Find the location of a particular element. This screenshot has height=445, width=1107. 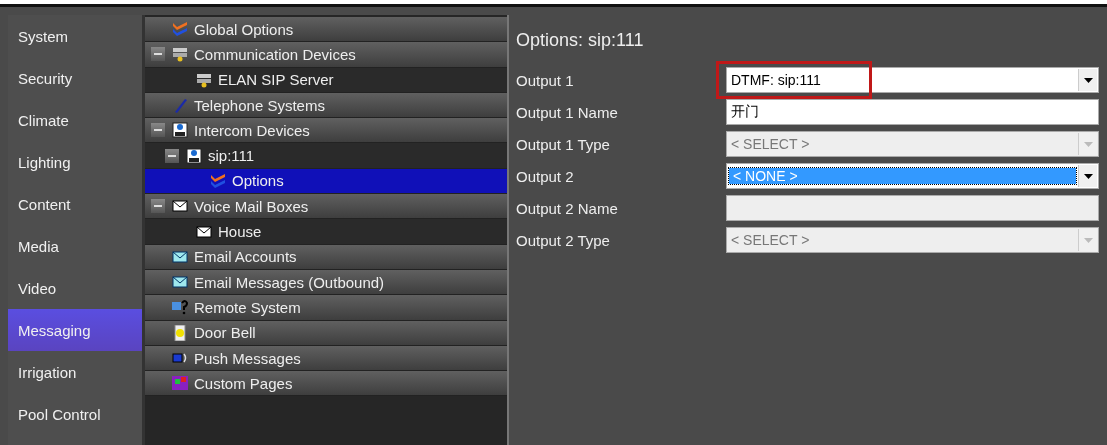

tree-item-label: Telephone Systems is located at coordinates (259, 105).